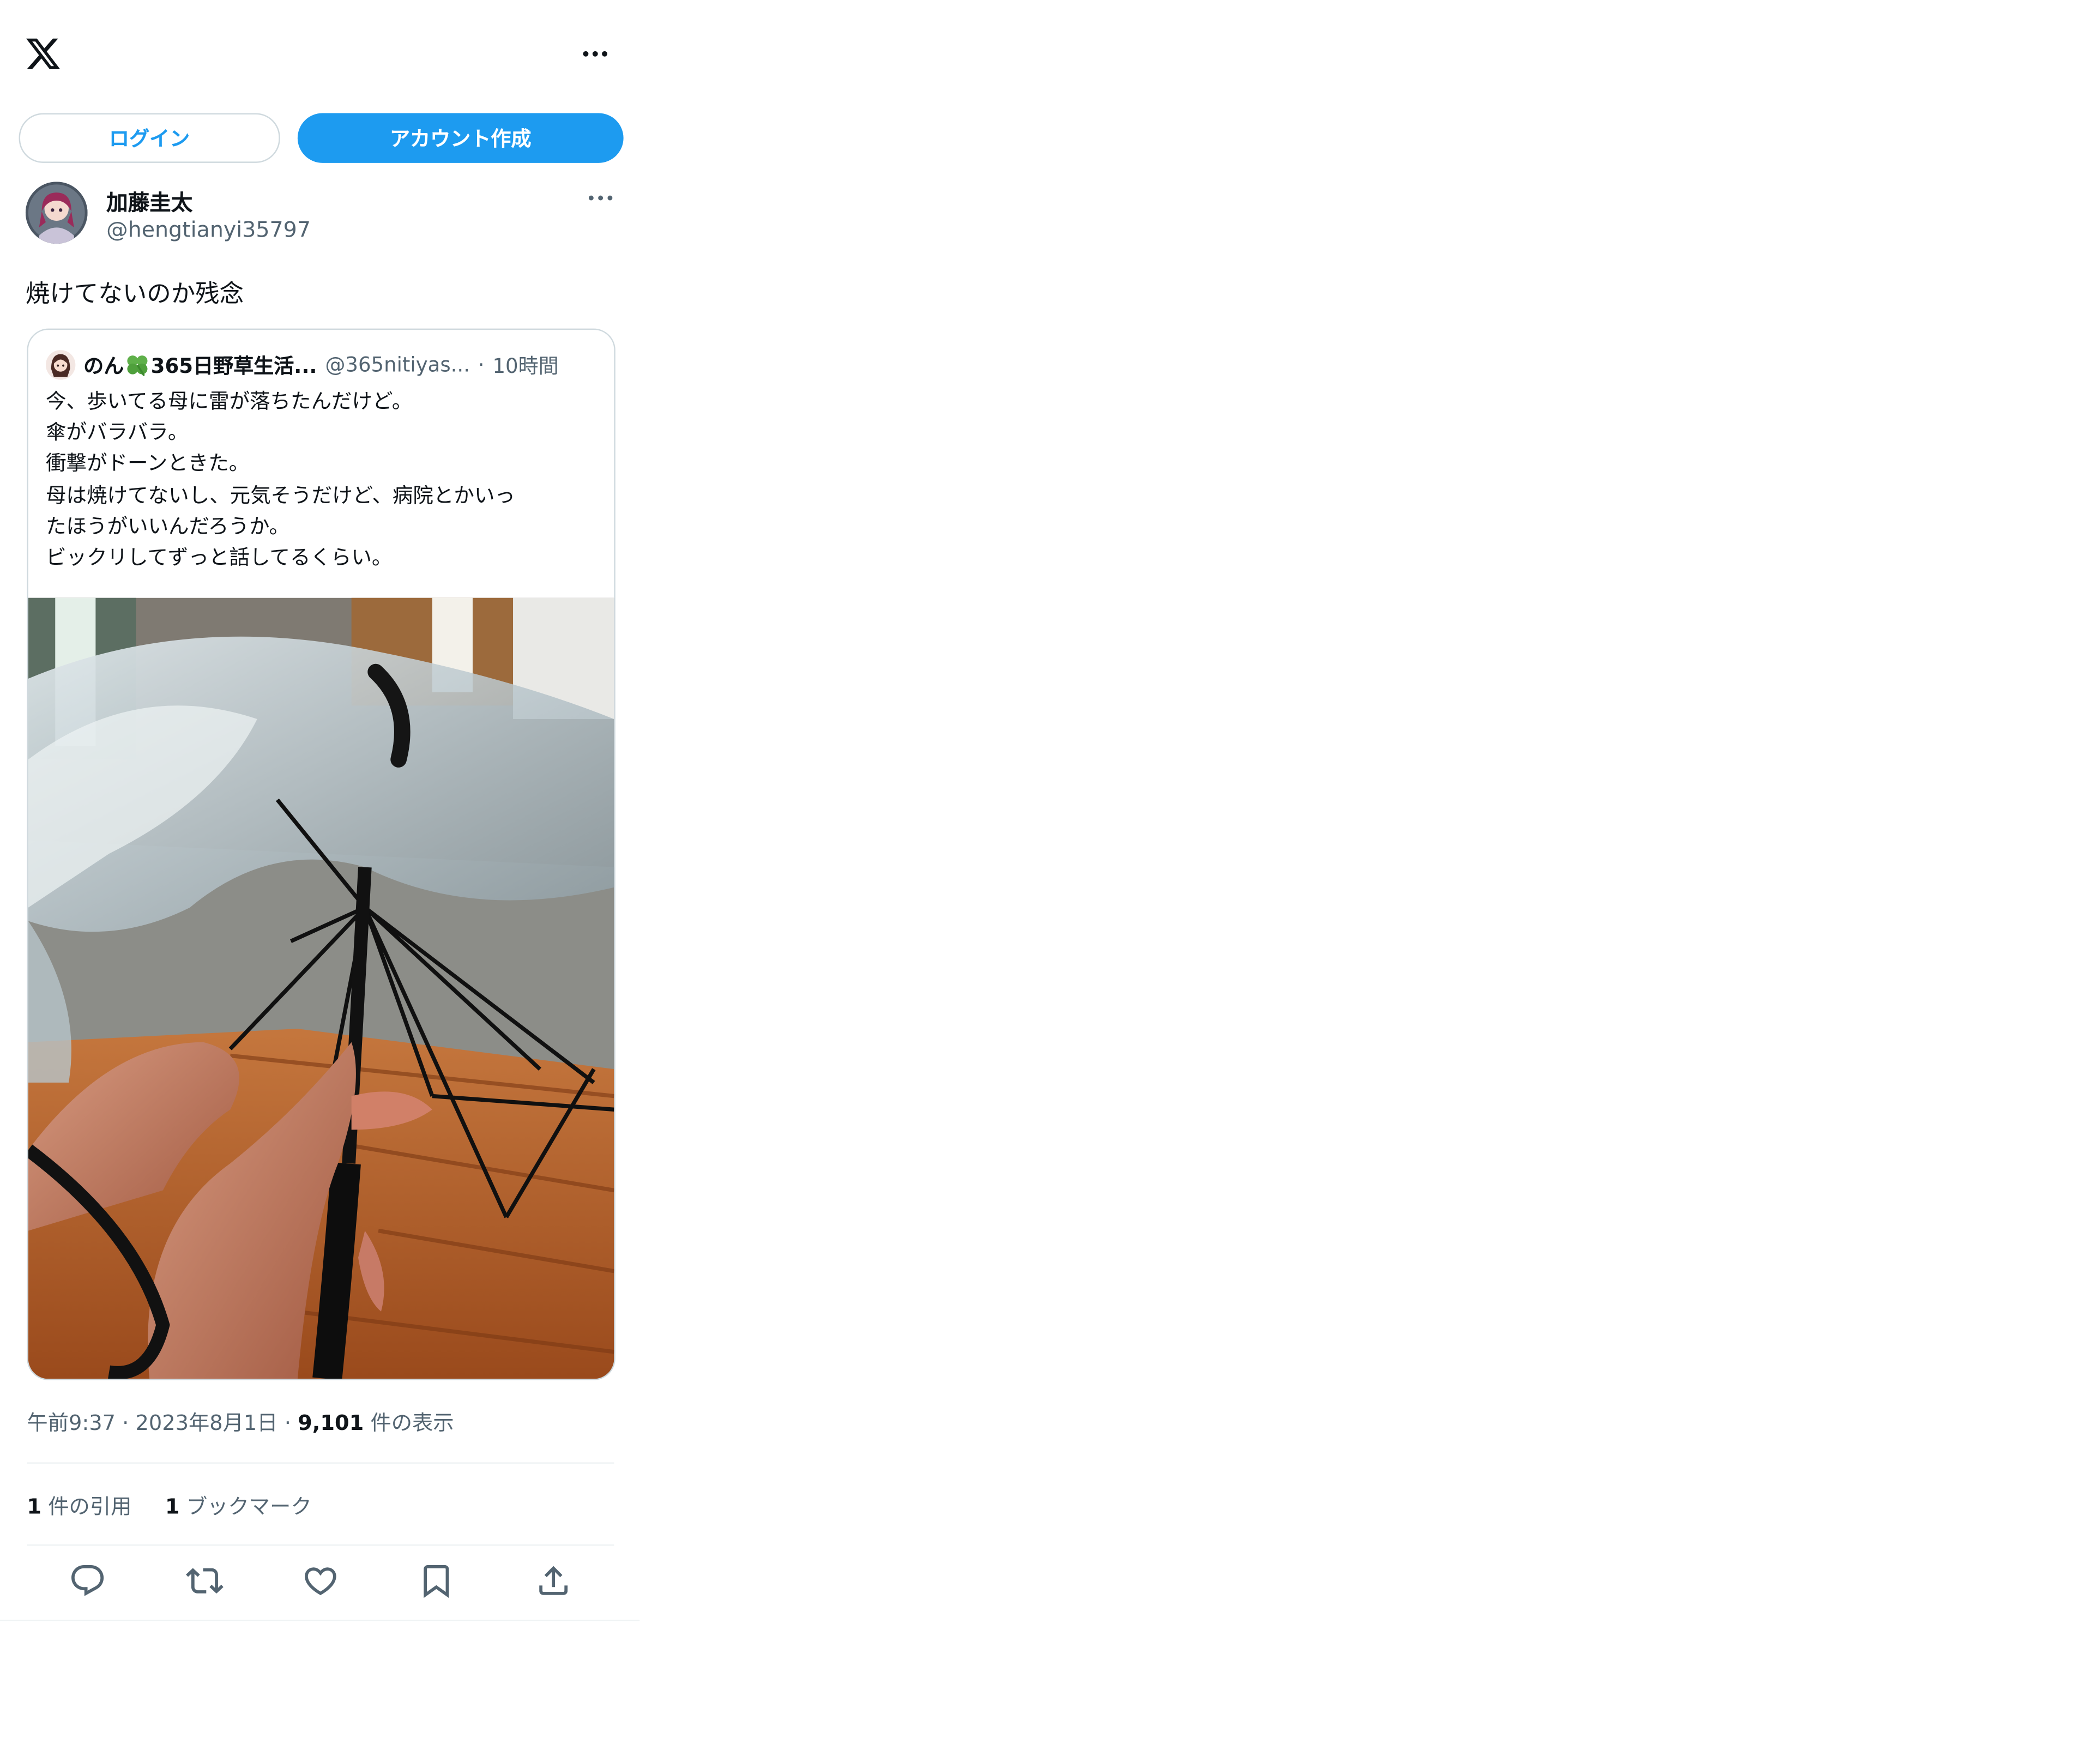  What do you see at coordinates (321, 988) in the screenshot?
I see `quoted-photo` at bounding box center [321, 988].